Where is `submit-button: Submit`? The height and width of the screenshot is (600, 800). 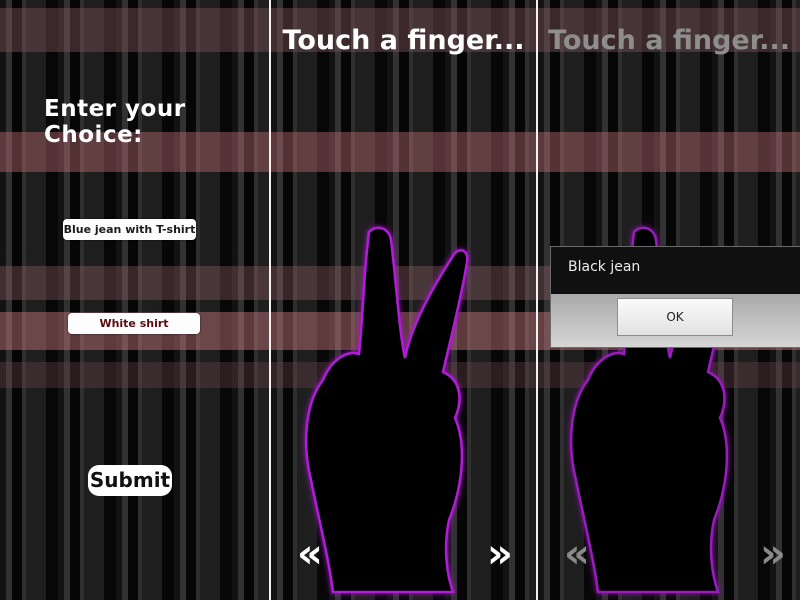 submit-button: Submit is located at coordinates (130, 480).